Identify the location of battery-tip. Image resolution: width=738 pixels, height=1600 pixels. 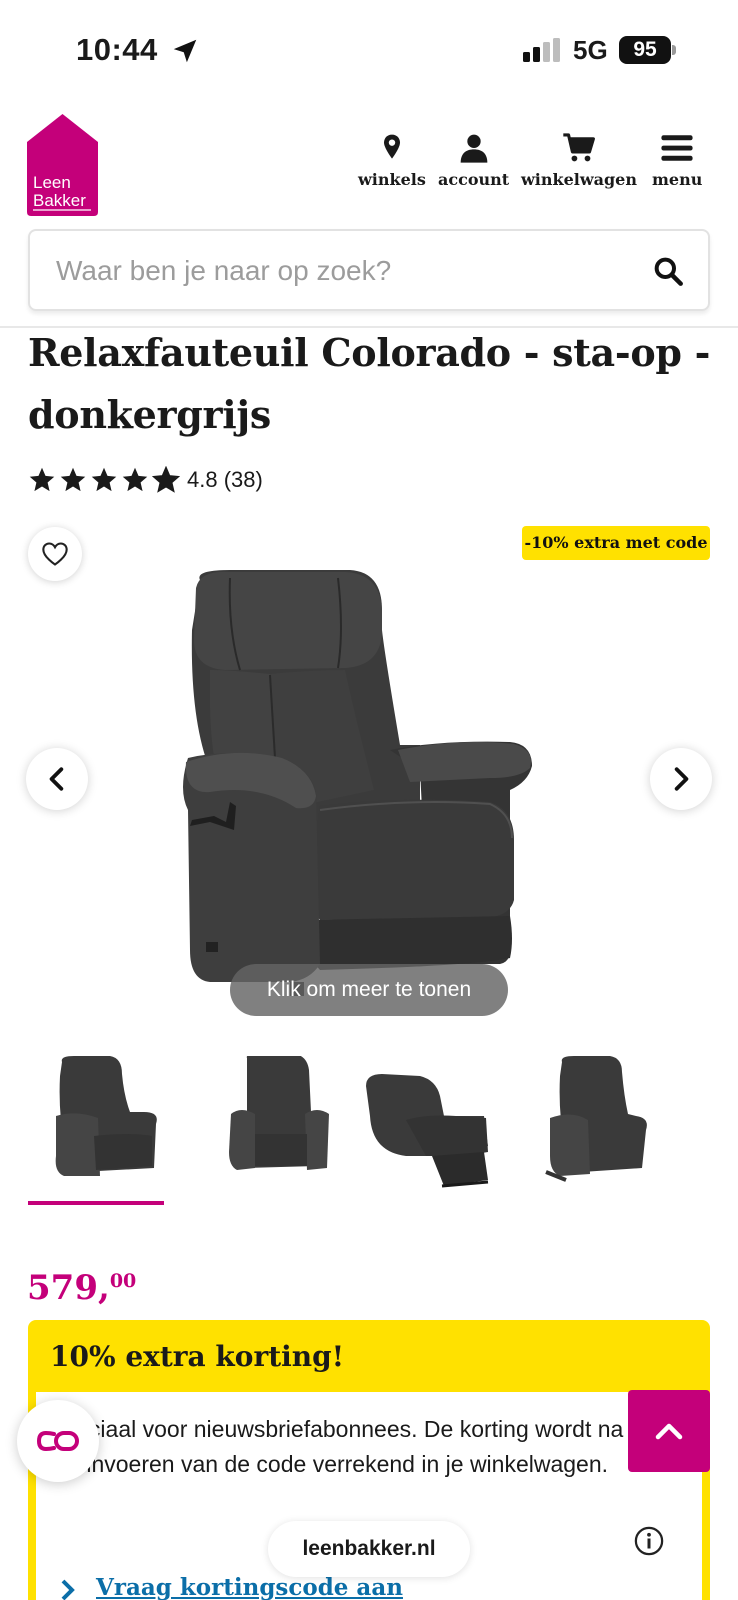
(674, 50).